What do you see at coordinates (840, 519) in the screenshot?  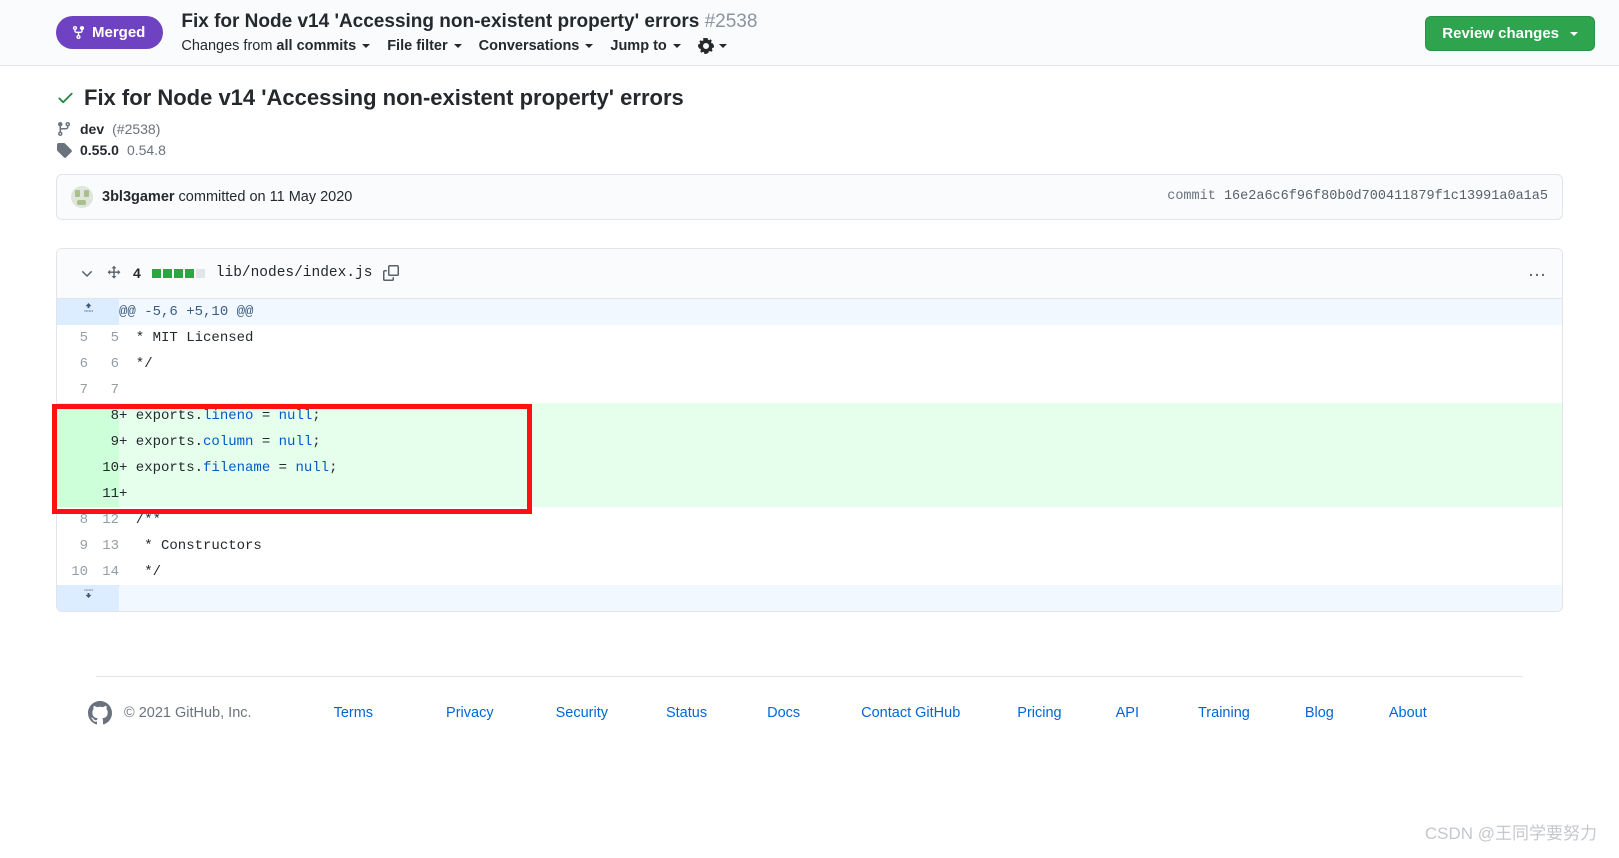 I see `diff-code: /**` at bounding box center [840, 519].